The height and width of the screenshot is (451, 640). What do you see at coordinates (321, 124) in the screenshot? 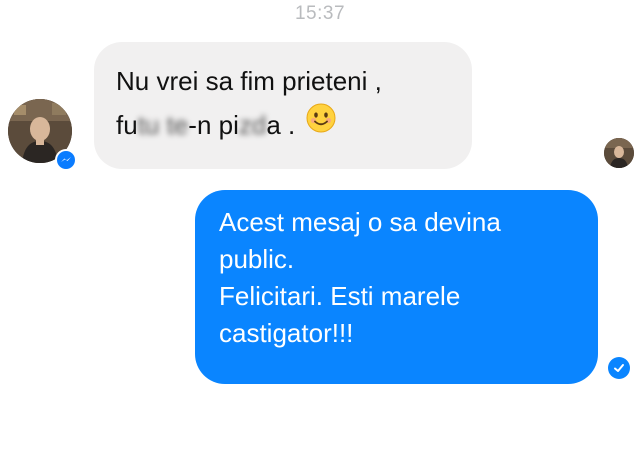
I see `smiling-face-emoji-icon` at bounding box center [321, 124].